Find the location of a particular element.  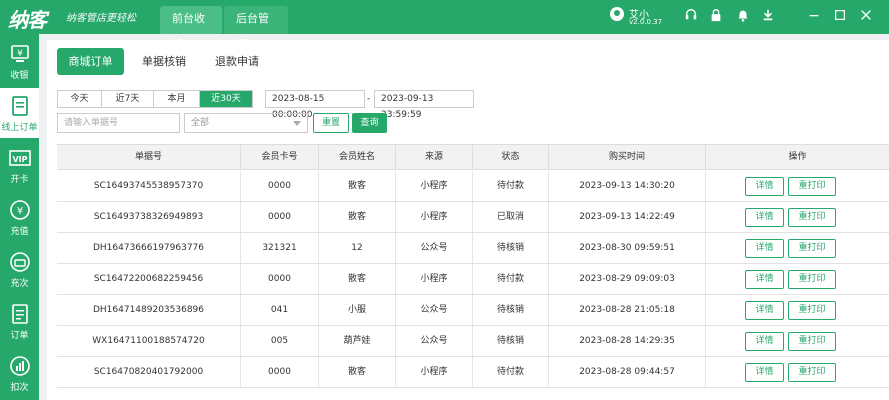

cell-card-no: 321321 is located at coordinates (280, 248).